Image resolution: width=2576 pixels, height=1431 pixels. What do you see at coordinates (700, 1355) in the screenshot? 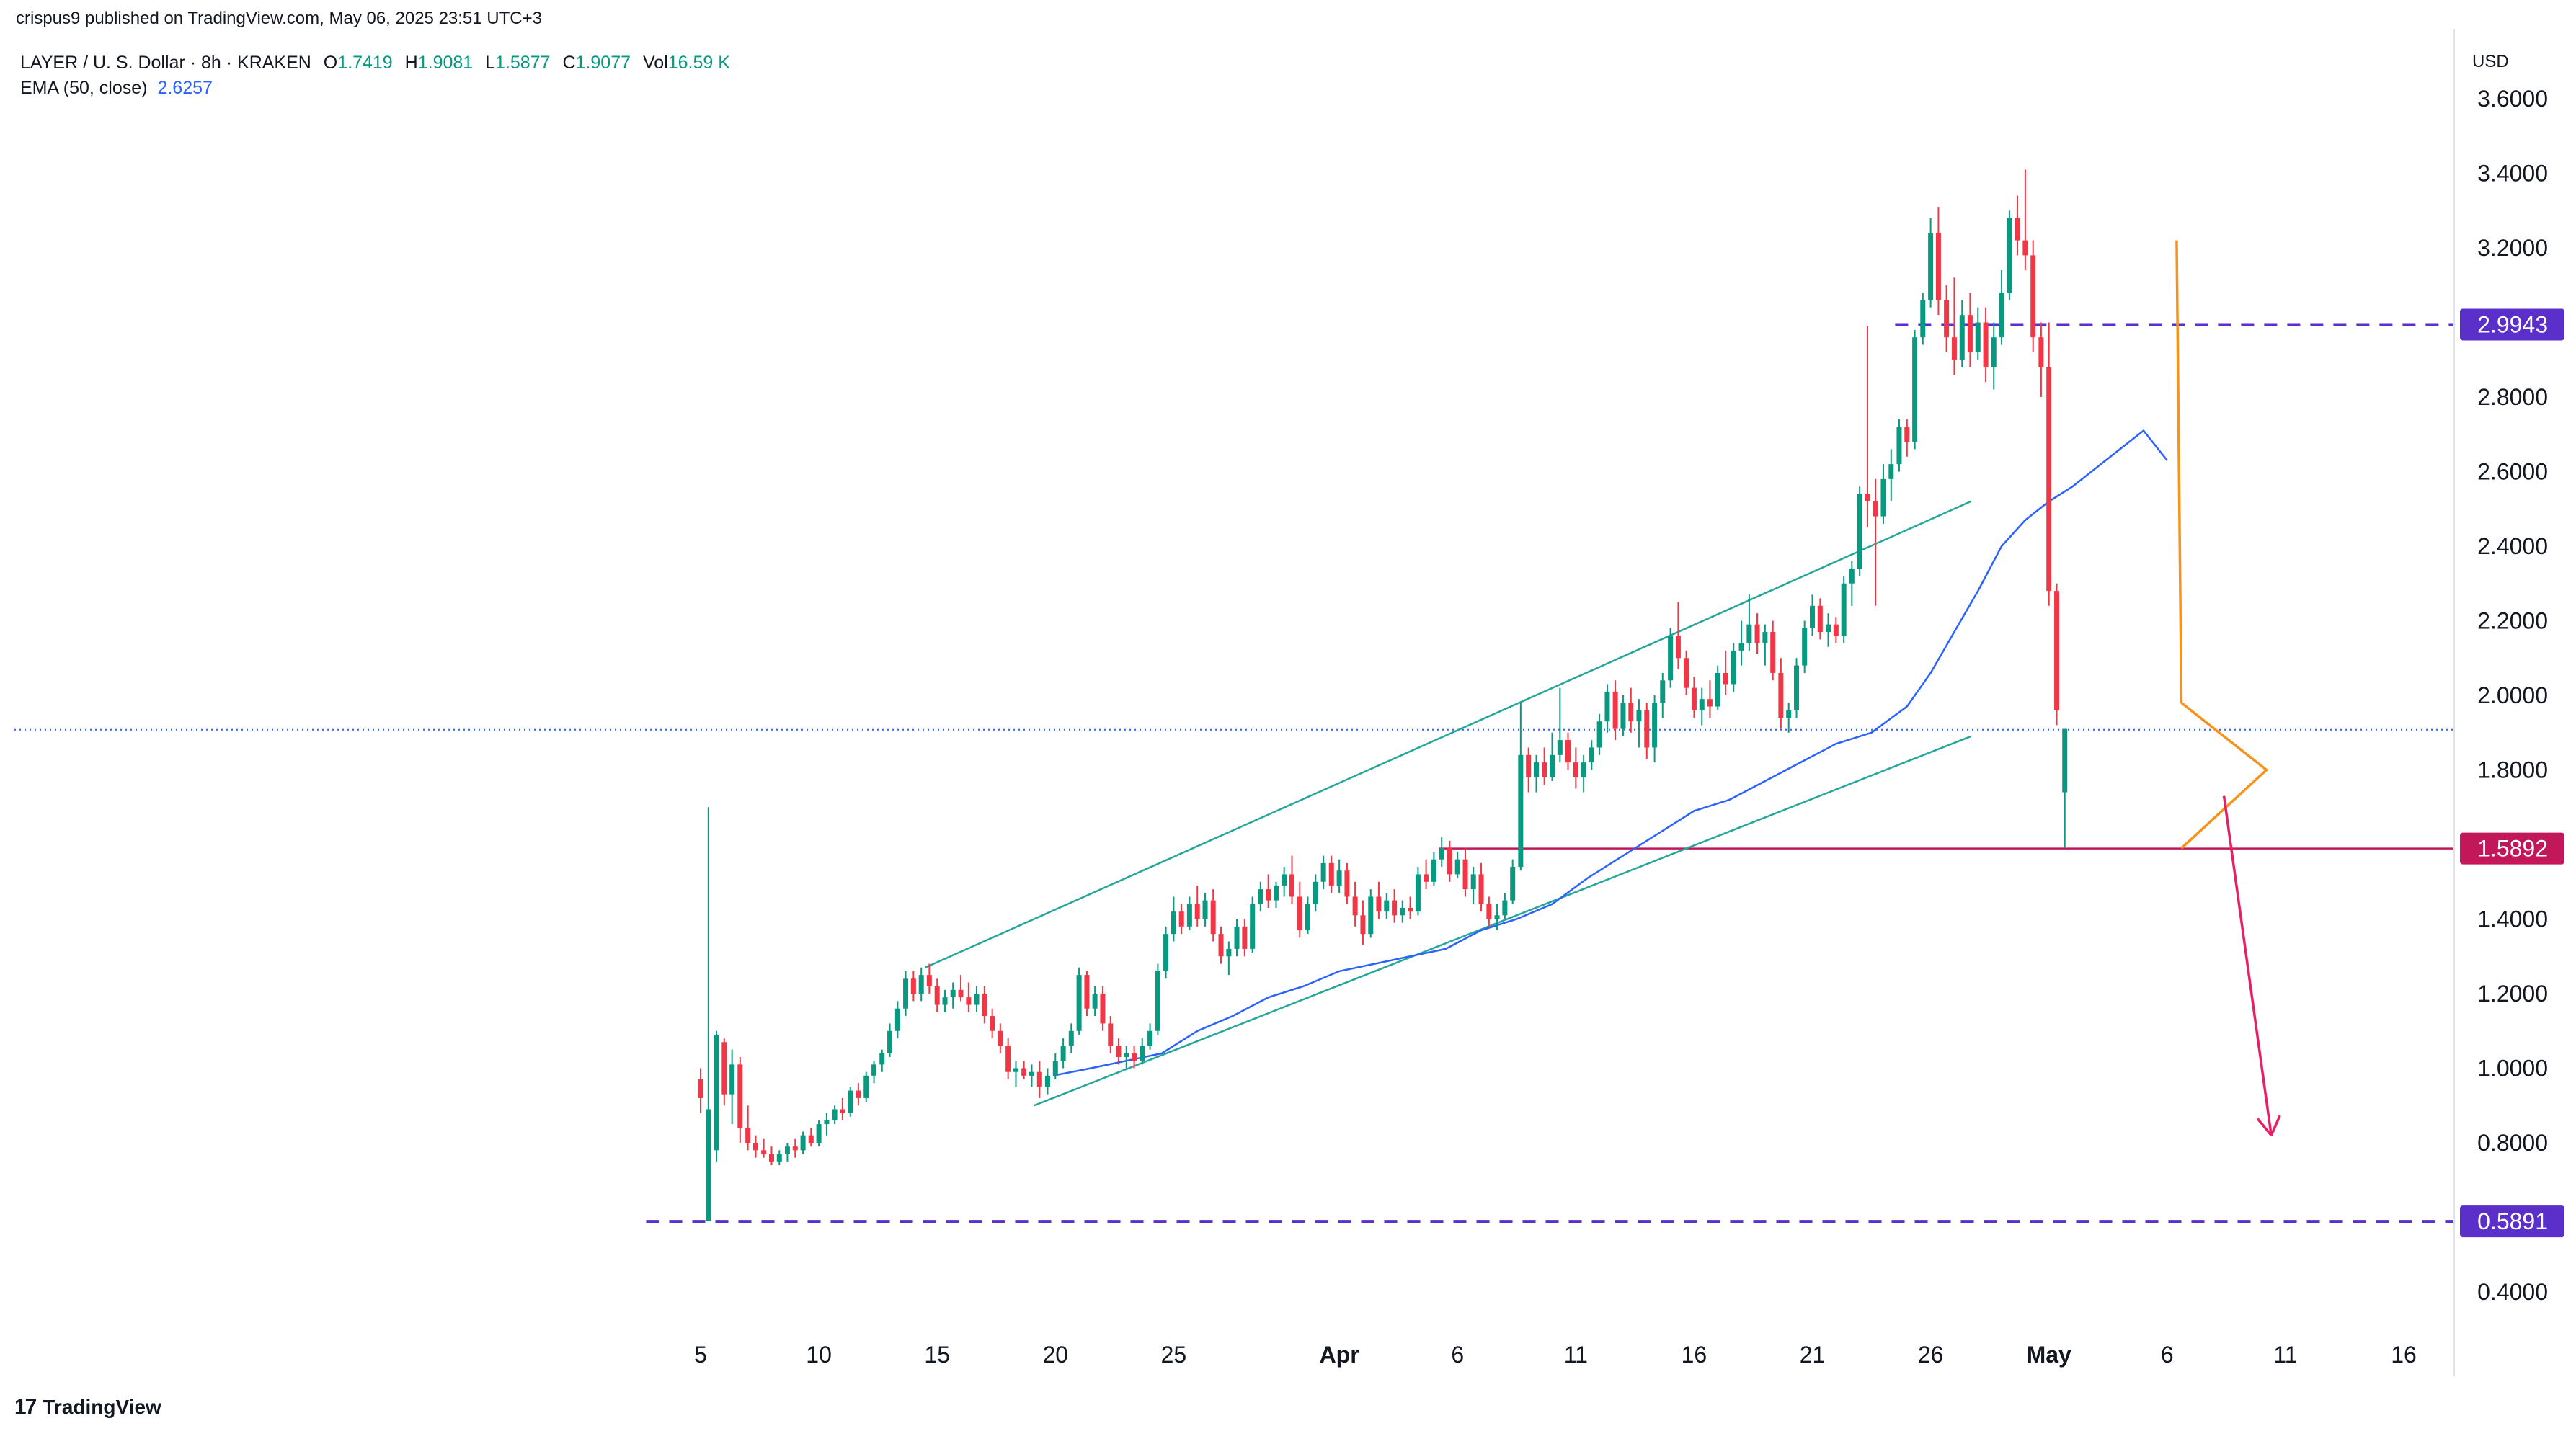
I see `x-tick-label: 5` at bounding box center [700, 1355].